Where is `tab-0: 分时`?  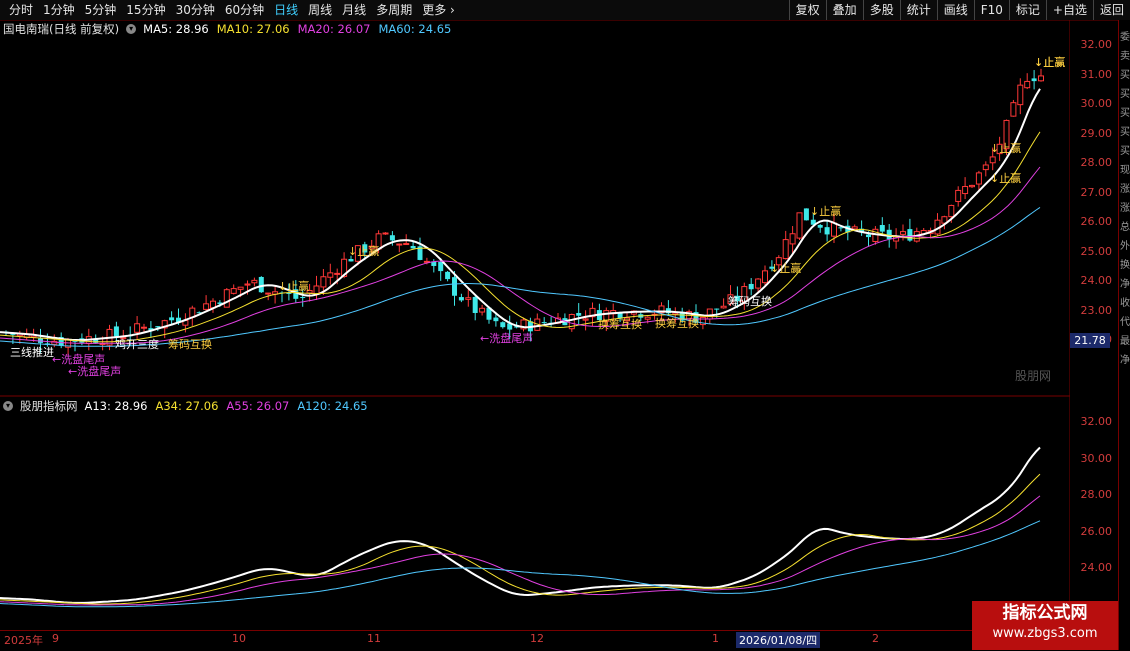 tab-0: 分时 is located at coordinates (21, 10).